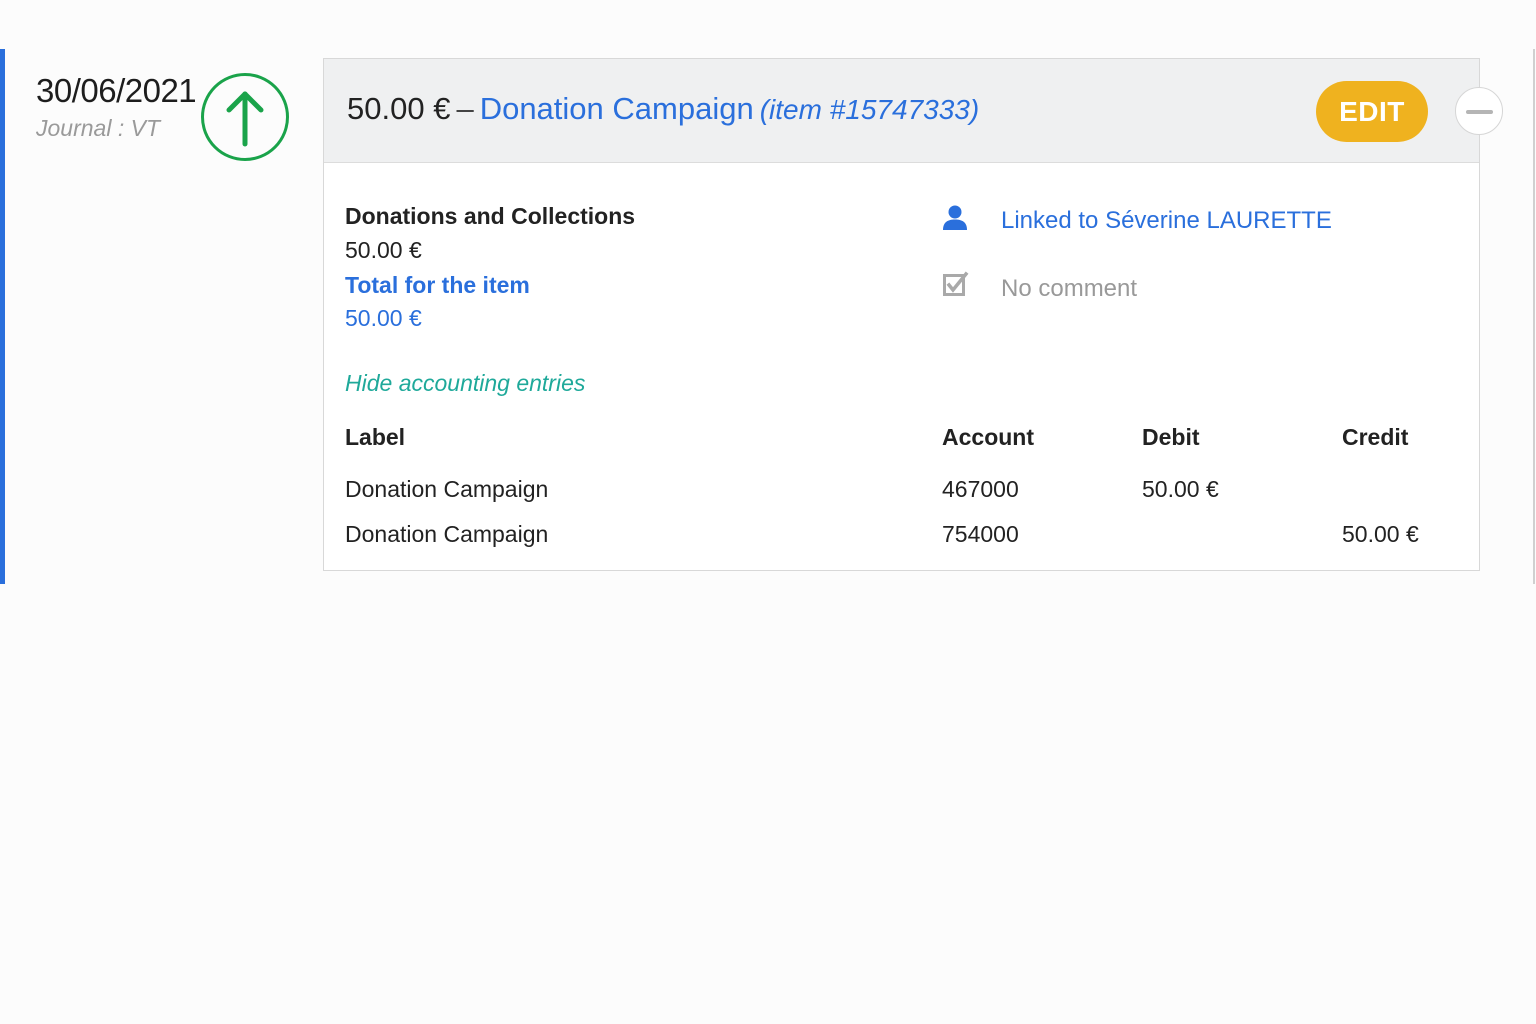  I want to click on entry-date: 30/06/2021, so click(116, 90).